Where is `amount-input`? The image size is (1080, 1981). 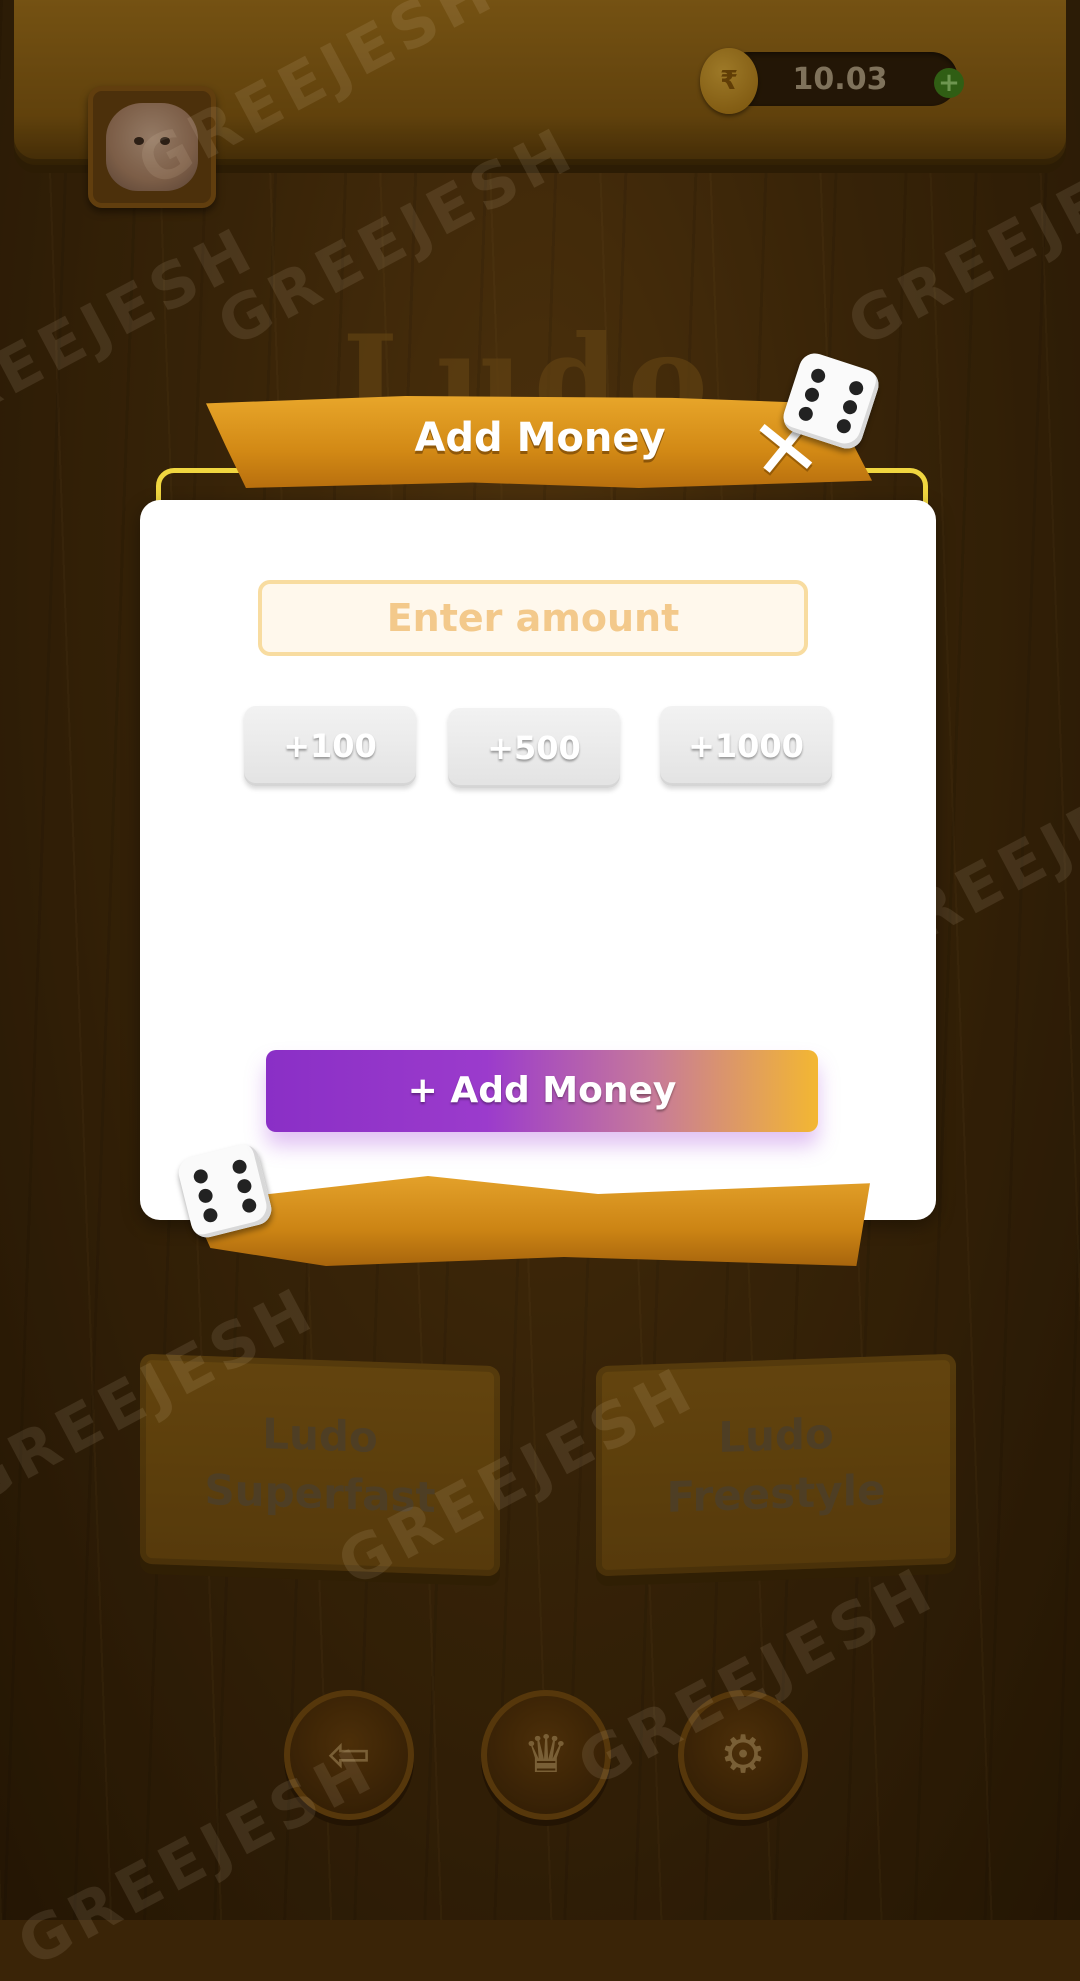 amount-input is located at coordinates (533, 618).